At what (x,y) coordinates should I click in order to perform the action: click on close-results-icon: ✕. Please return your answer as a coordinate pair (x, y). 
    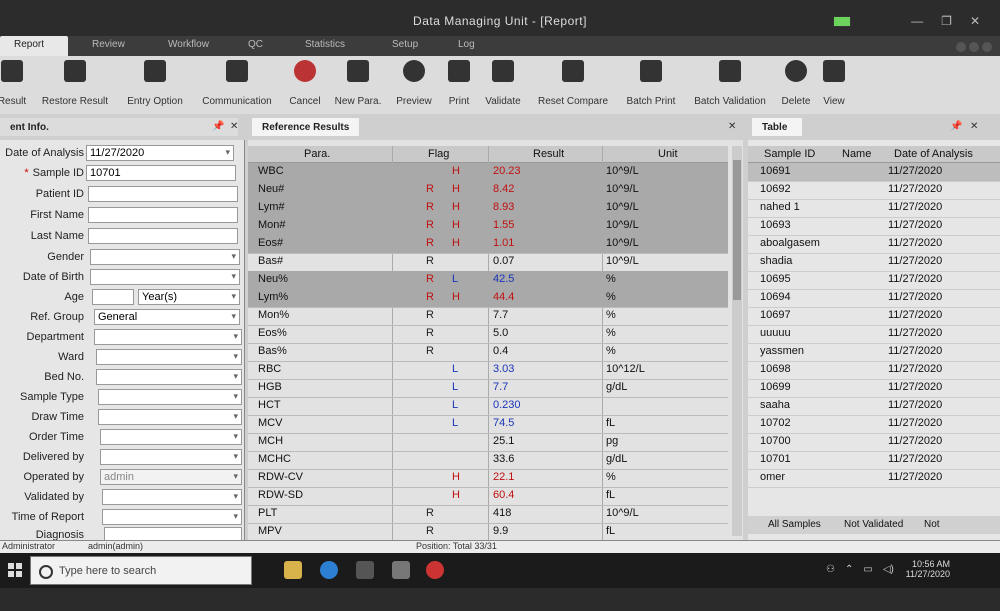
    Looking at the image, I should click on (732, 126).